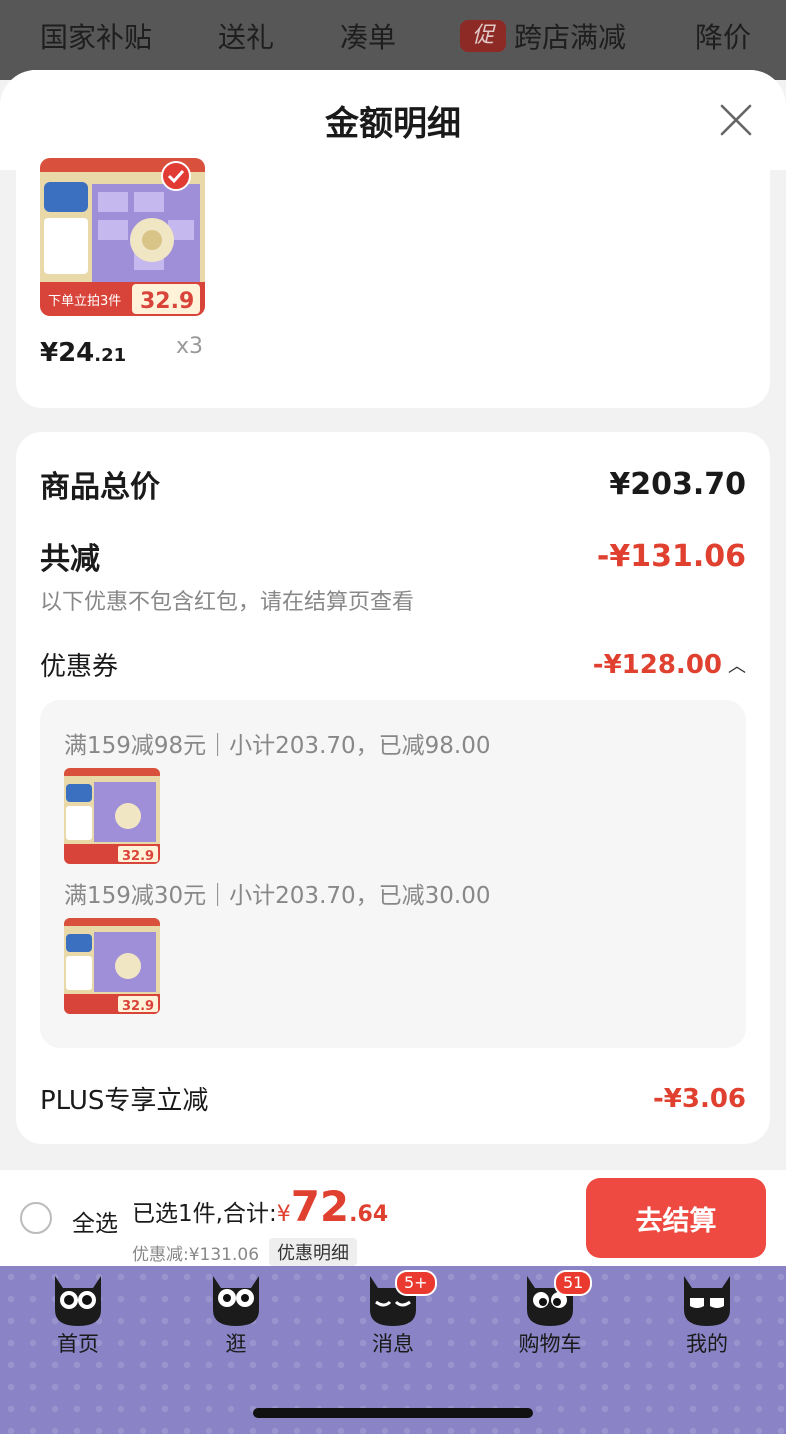 The width and height of the screenshot is (786, 1434). I want to click on total-price-label: 商品总价, so click(100, 487).